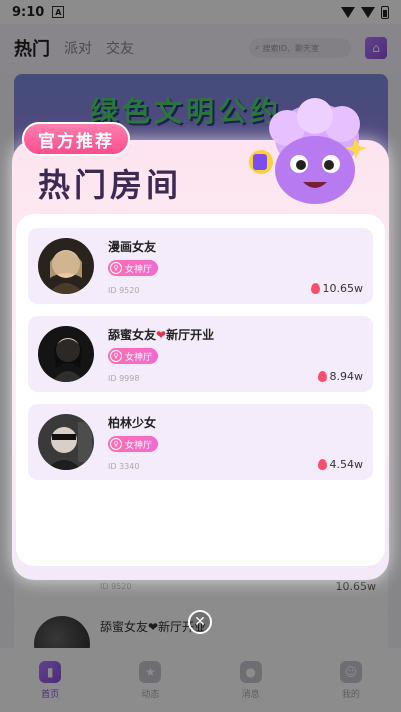  Describe the element at coordinates (132, 335) in the screenshot. I see `room-name-prefix: 舔蜜女友` at that location.